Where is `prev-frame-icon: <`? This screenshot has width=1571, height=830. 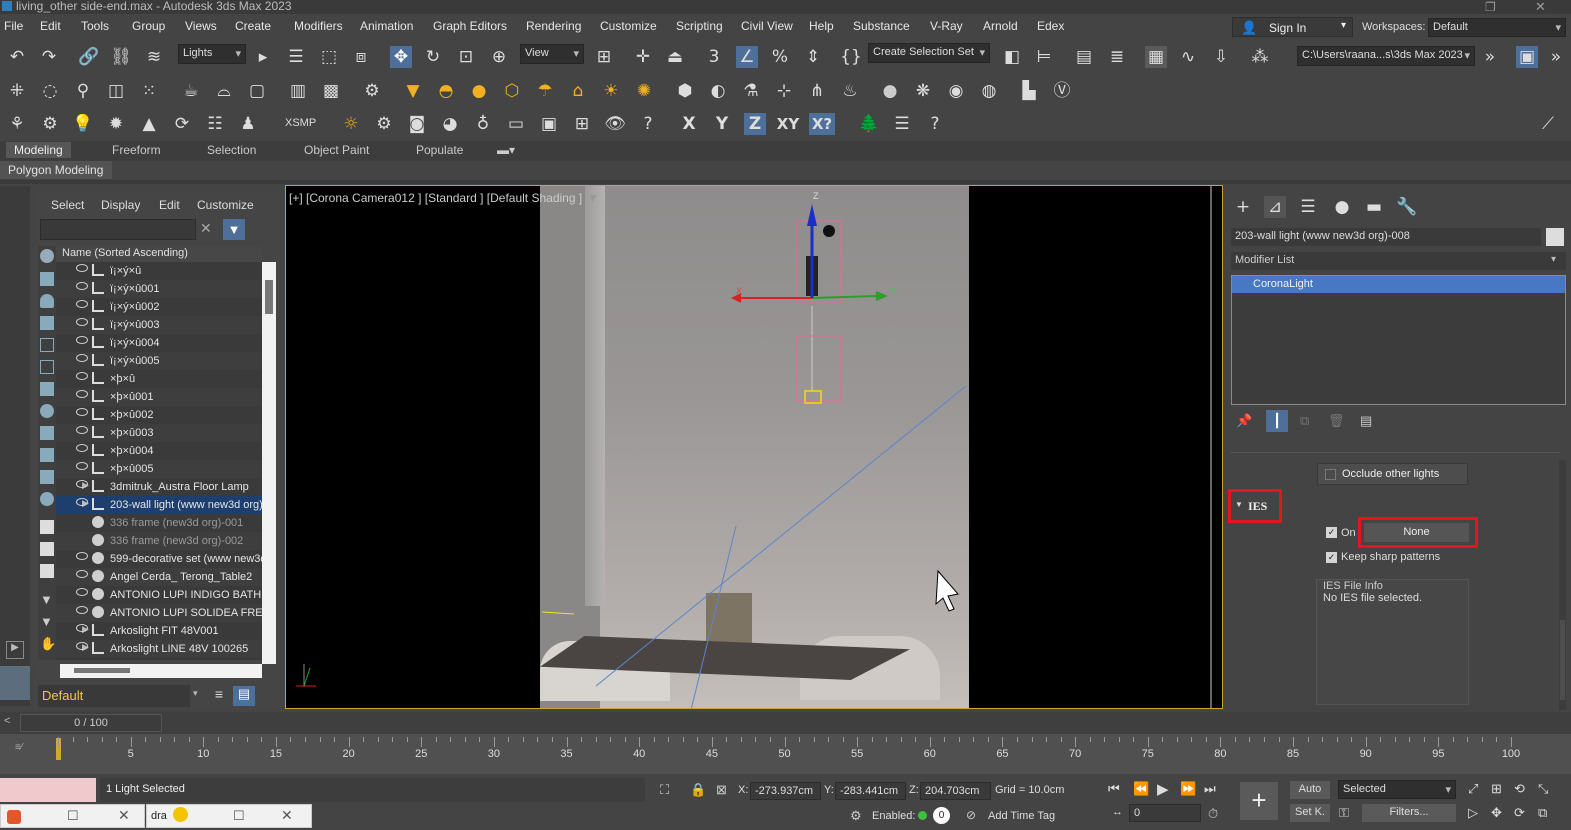
prev-frame-icon: < is located at coordinates (7, 721).